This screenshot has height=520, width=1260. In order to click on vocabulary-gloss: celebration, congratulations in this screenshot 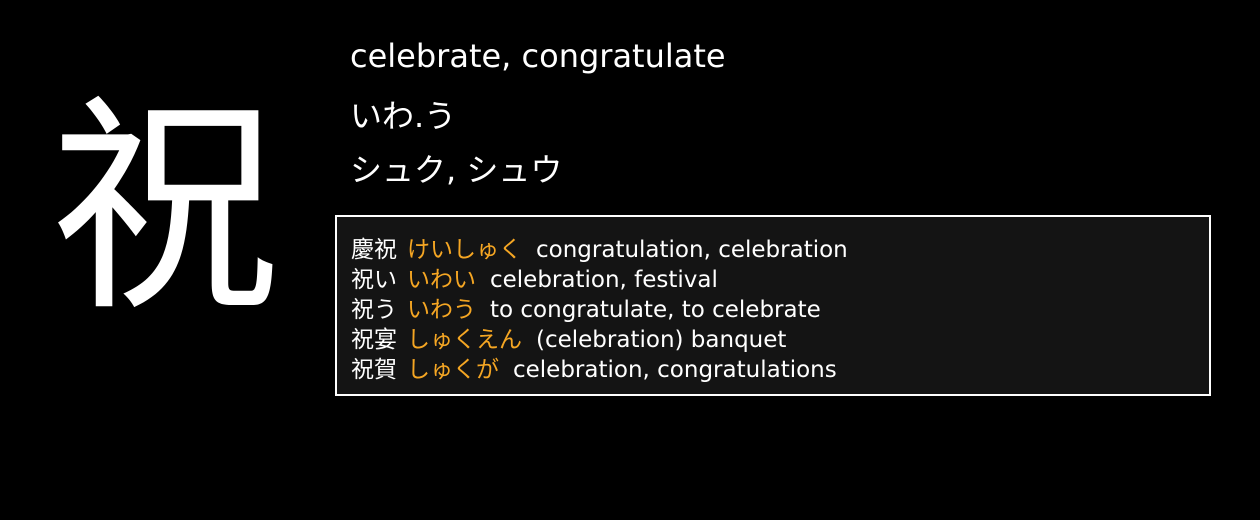, I will do `click(675, 370)`.